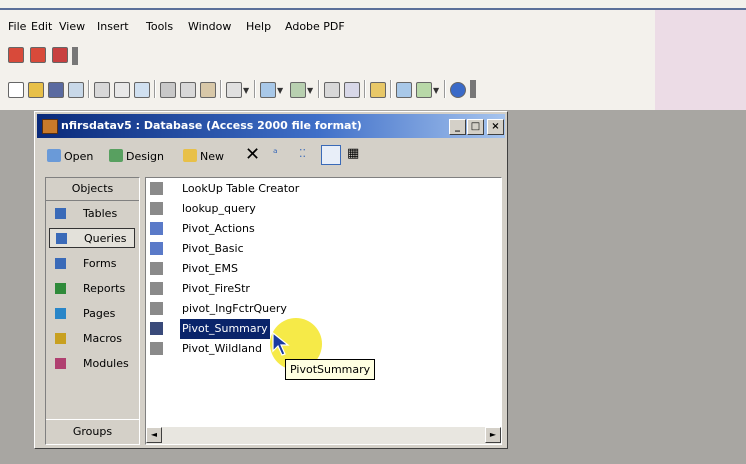  Describe the element at coordinates (159, 26) in the screenshot. I see `menu-tools: Tools` at that location.